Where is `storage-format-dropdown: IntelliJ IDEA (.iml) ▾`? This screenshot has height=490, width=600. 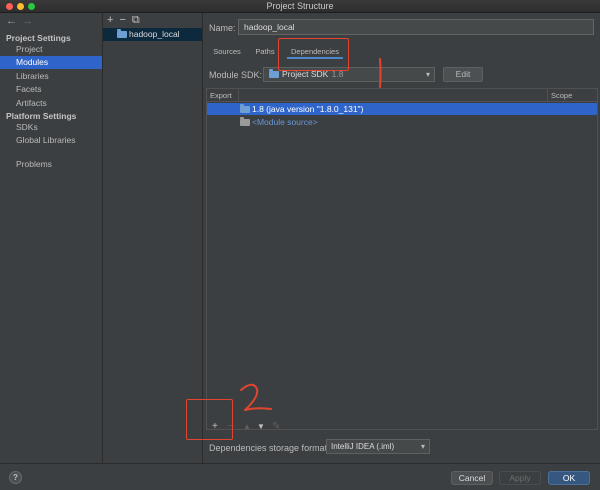 storage-format-dropdown: IntelliJ IDEA (.iml) ▾ is located at coordinates (378, 446).